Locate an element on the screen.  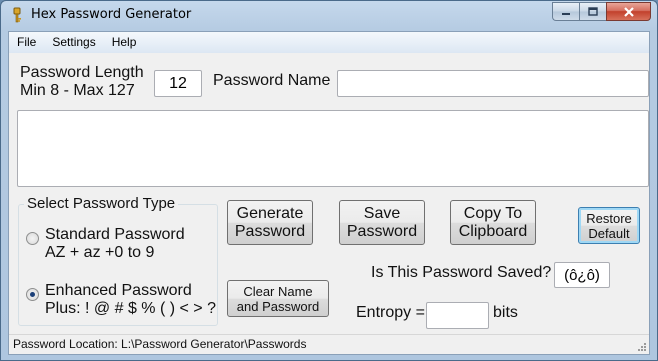
window-title: Hex Password Generator is located at coordinates (111, 14).